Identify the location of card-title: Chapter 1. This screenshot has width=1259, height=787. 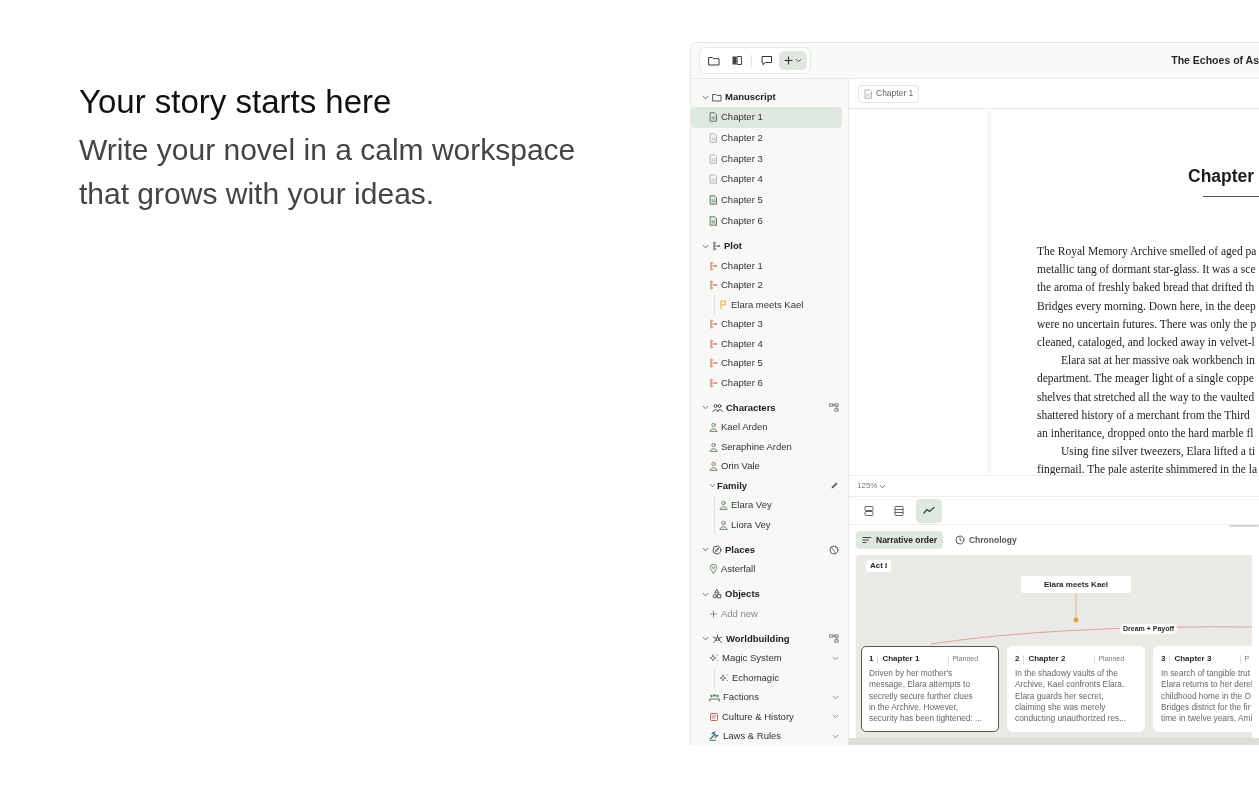
(901, 659).